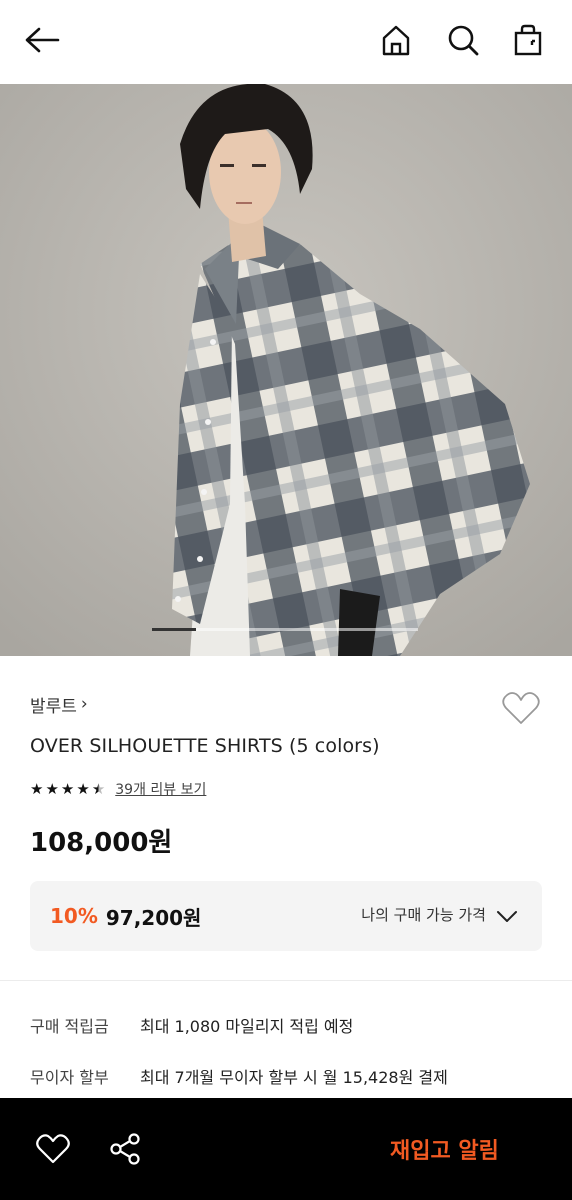 This screenshot has height=1200, width=572. Describe the element at coordinates (294, 1077) in the screenshot. I see `installment-value: 최대 7개월 무이자 할부 시 월 15,428원 결제` at that location.